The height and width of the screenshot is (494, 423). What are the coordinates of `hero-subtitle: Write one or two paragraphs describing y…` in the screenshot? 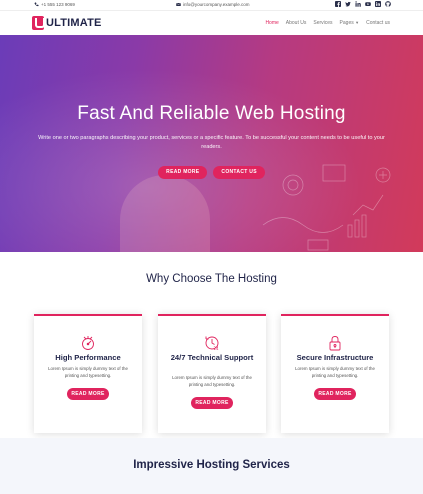 It's located at (211, 142).